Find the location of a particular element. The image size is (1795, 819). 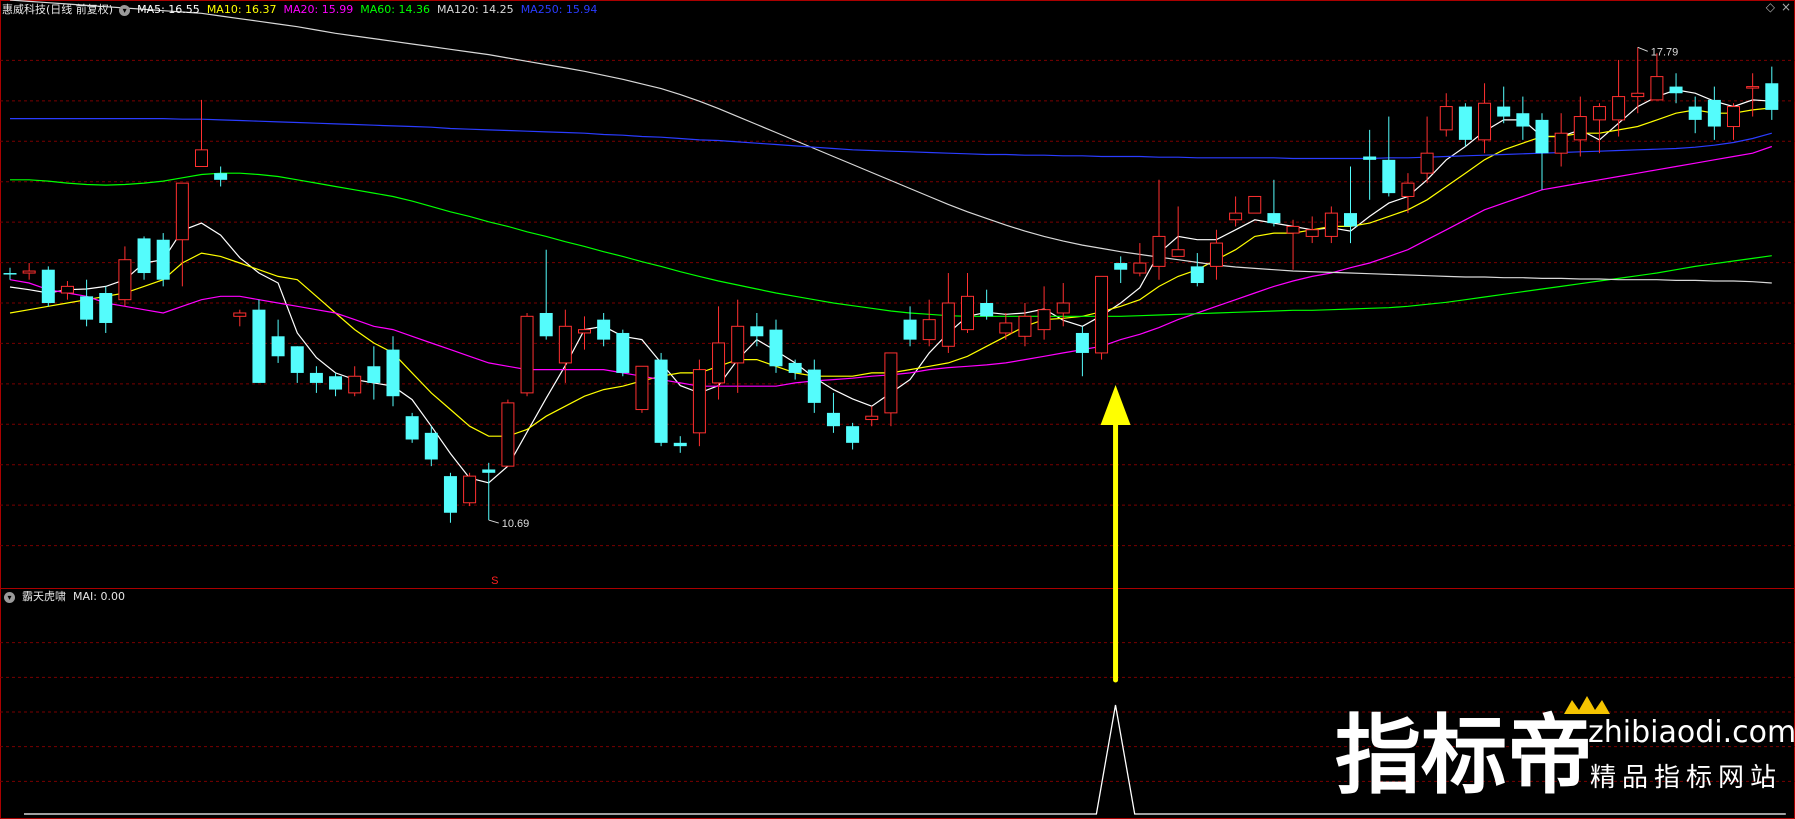

low-price-label: 10.69 is located at coordinates (516, 524).